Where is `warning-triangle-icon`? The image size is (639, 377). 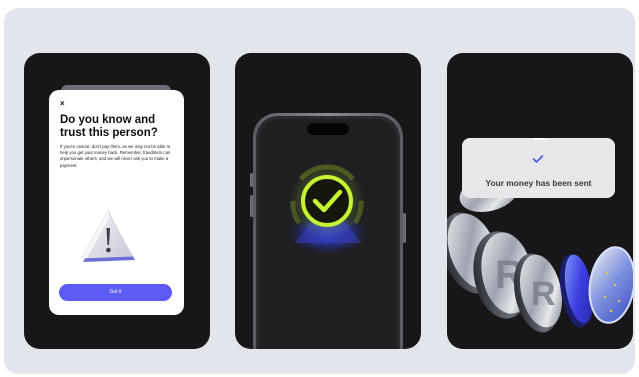 warning-triangle-icon is located at coordinates (109, 237).